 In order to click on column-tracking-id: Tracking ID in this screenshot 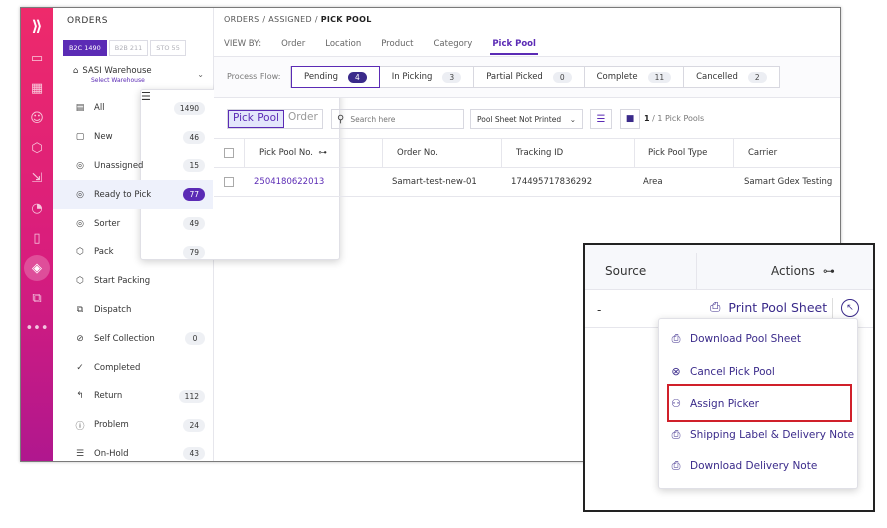, I will do `click(539, 153)`.